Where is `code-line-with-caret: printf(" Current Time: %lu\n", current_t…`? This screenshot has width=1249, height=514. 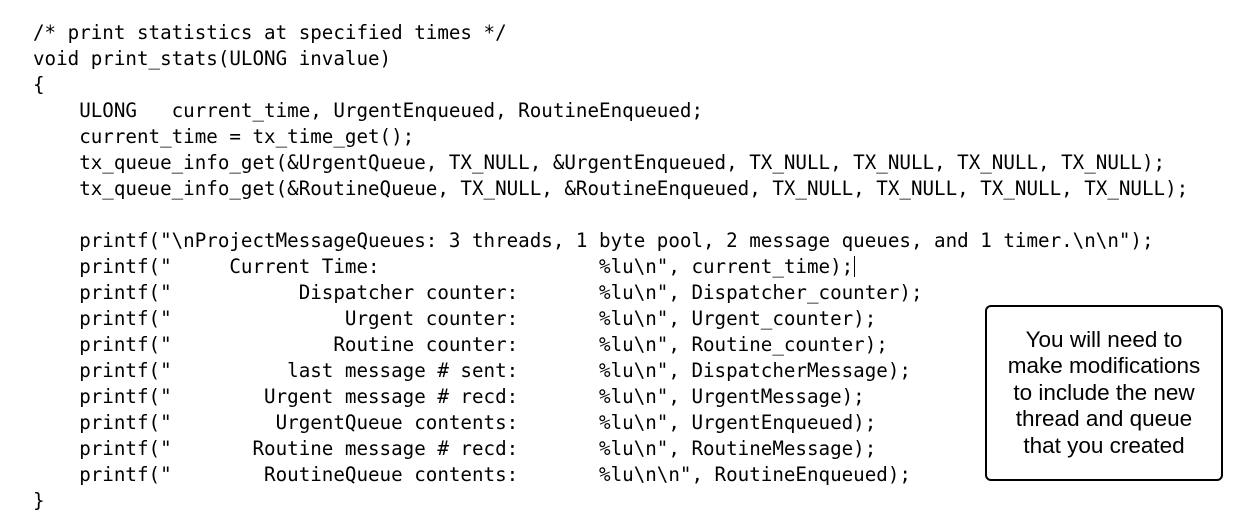
code-line-with-caret: printf(" Current Time: %lu\n", current_t… is located at coordinates (610, 267).